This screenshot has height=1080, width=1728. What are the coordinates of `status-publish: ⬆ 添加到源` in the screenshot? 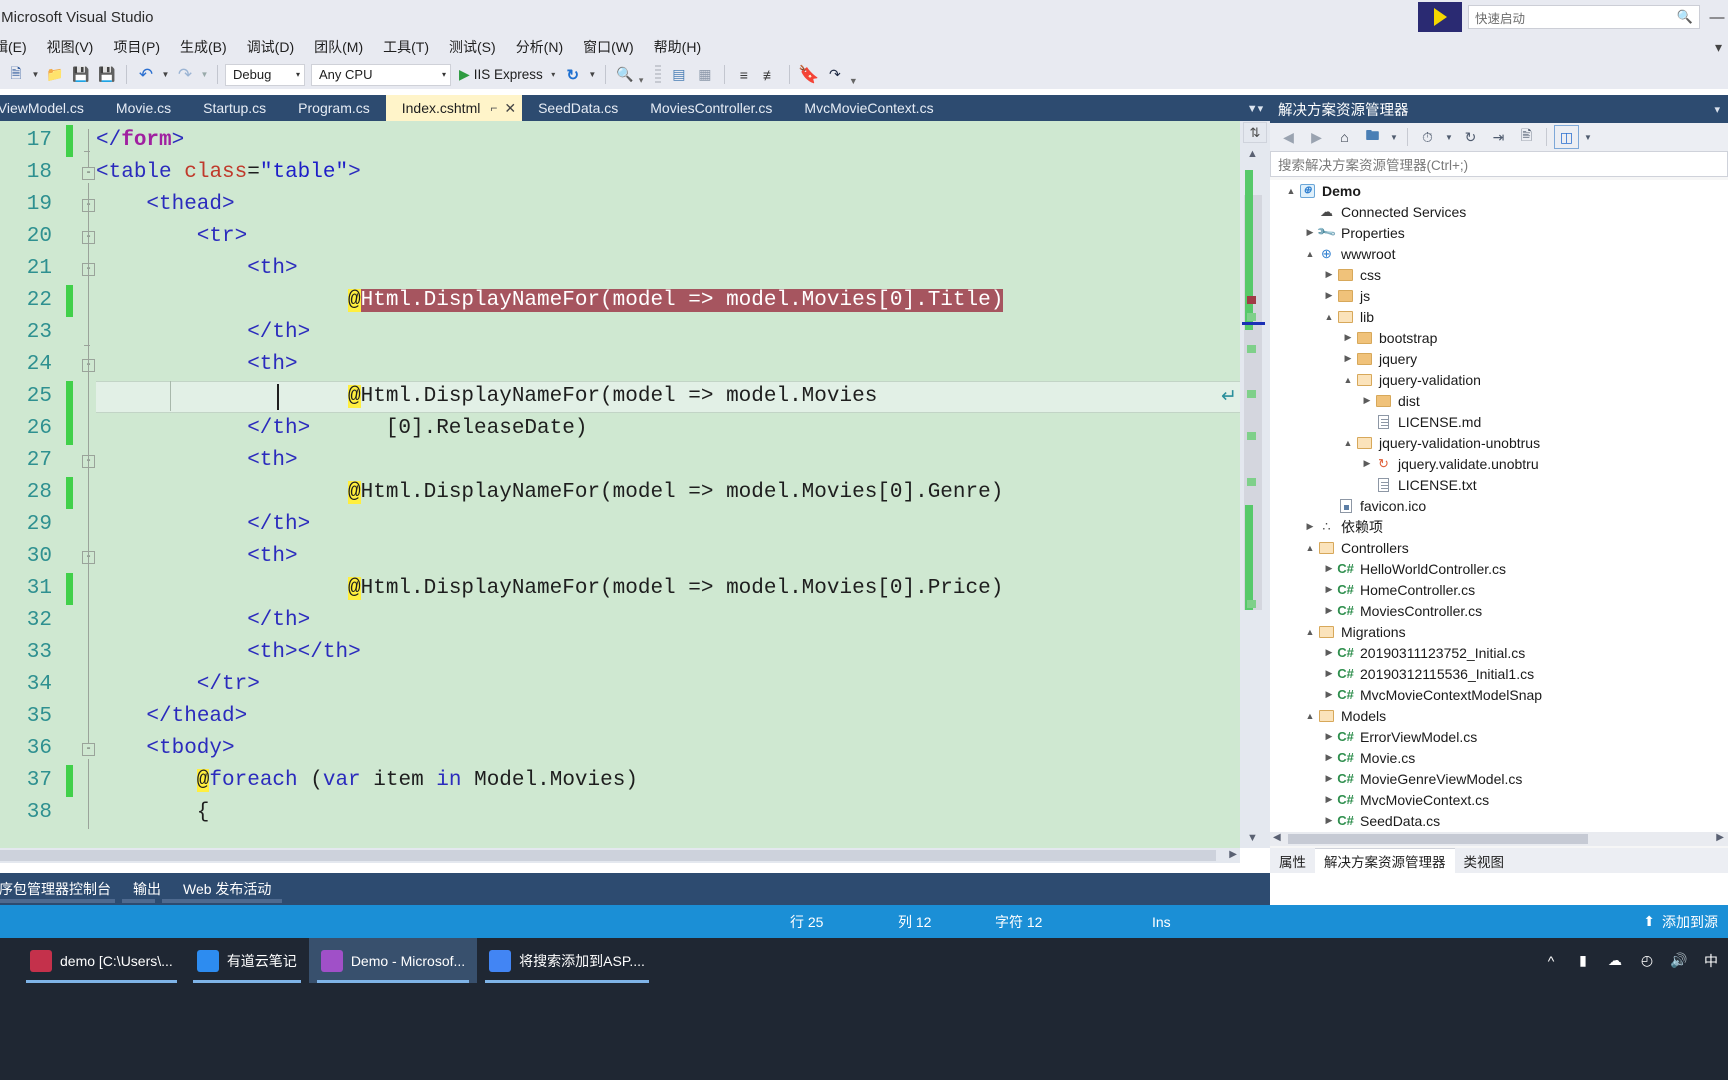 It's located at (1680, 922).